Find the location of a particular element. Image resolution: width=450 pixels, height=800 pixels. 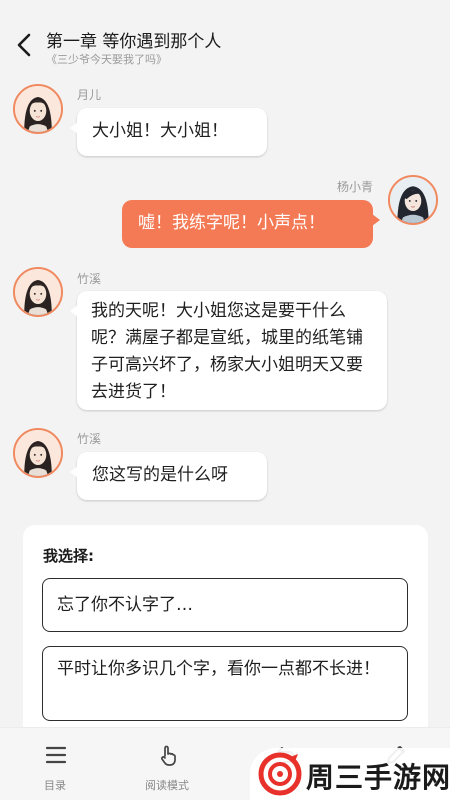

watermark-badge: 周三手游网 is located at coordinates (350, 774).